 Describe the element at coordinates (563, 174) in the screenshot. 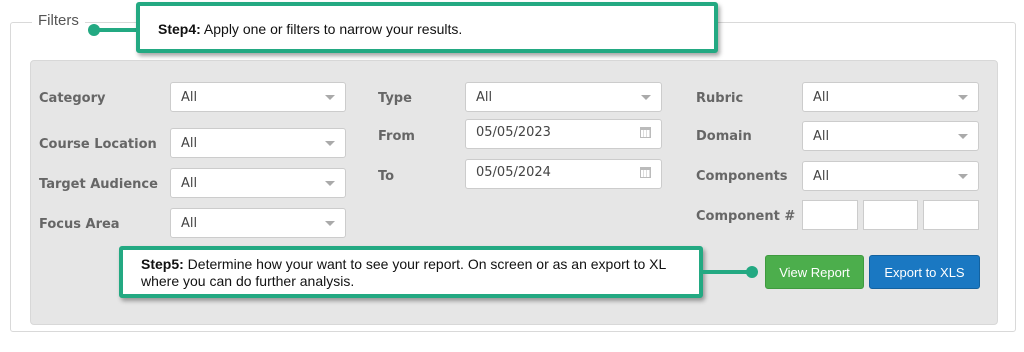

I see `to-date-input: 05/05/2024` at that location.